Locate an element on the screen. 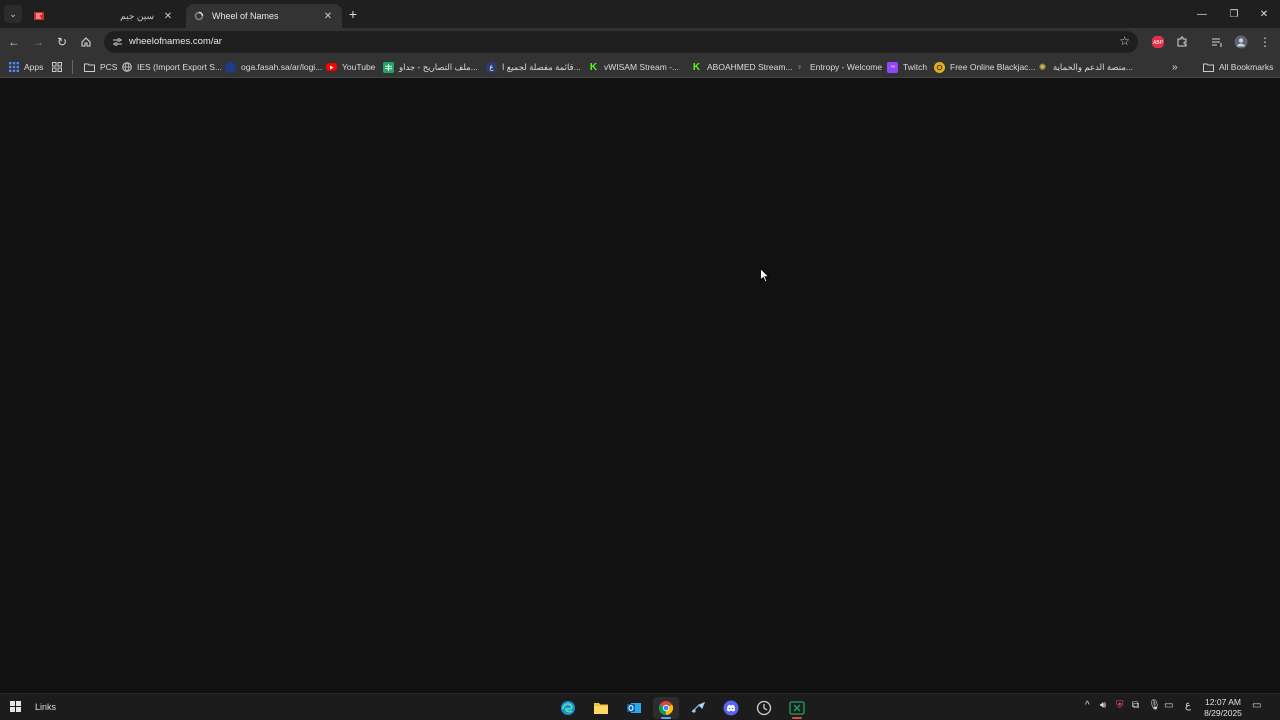 The height and width of the screenshot is (720, 1280). file-explorer-icon is located at coordinates (601, 708).